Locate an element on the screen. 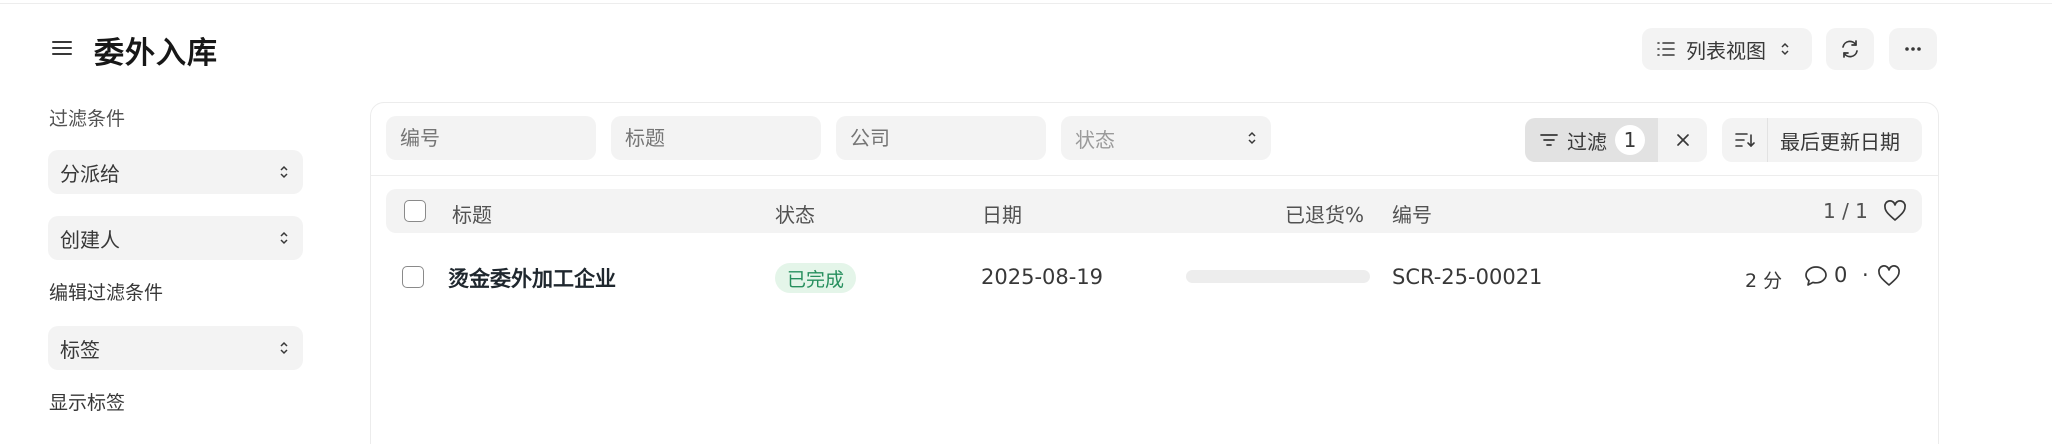  row-checkbox is located at coordinates (413, 277).